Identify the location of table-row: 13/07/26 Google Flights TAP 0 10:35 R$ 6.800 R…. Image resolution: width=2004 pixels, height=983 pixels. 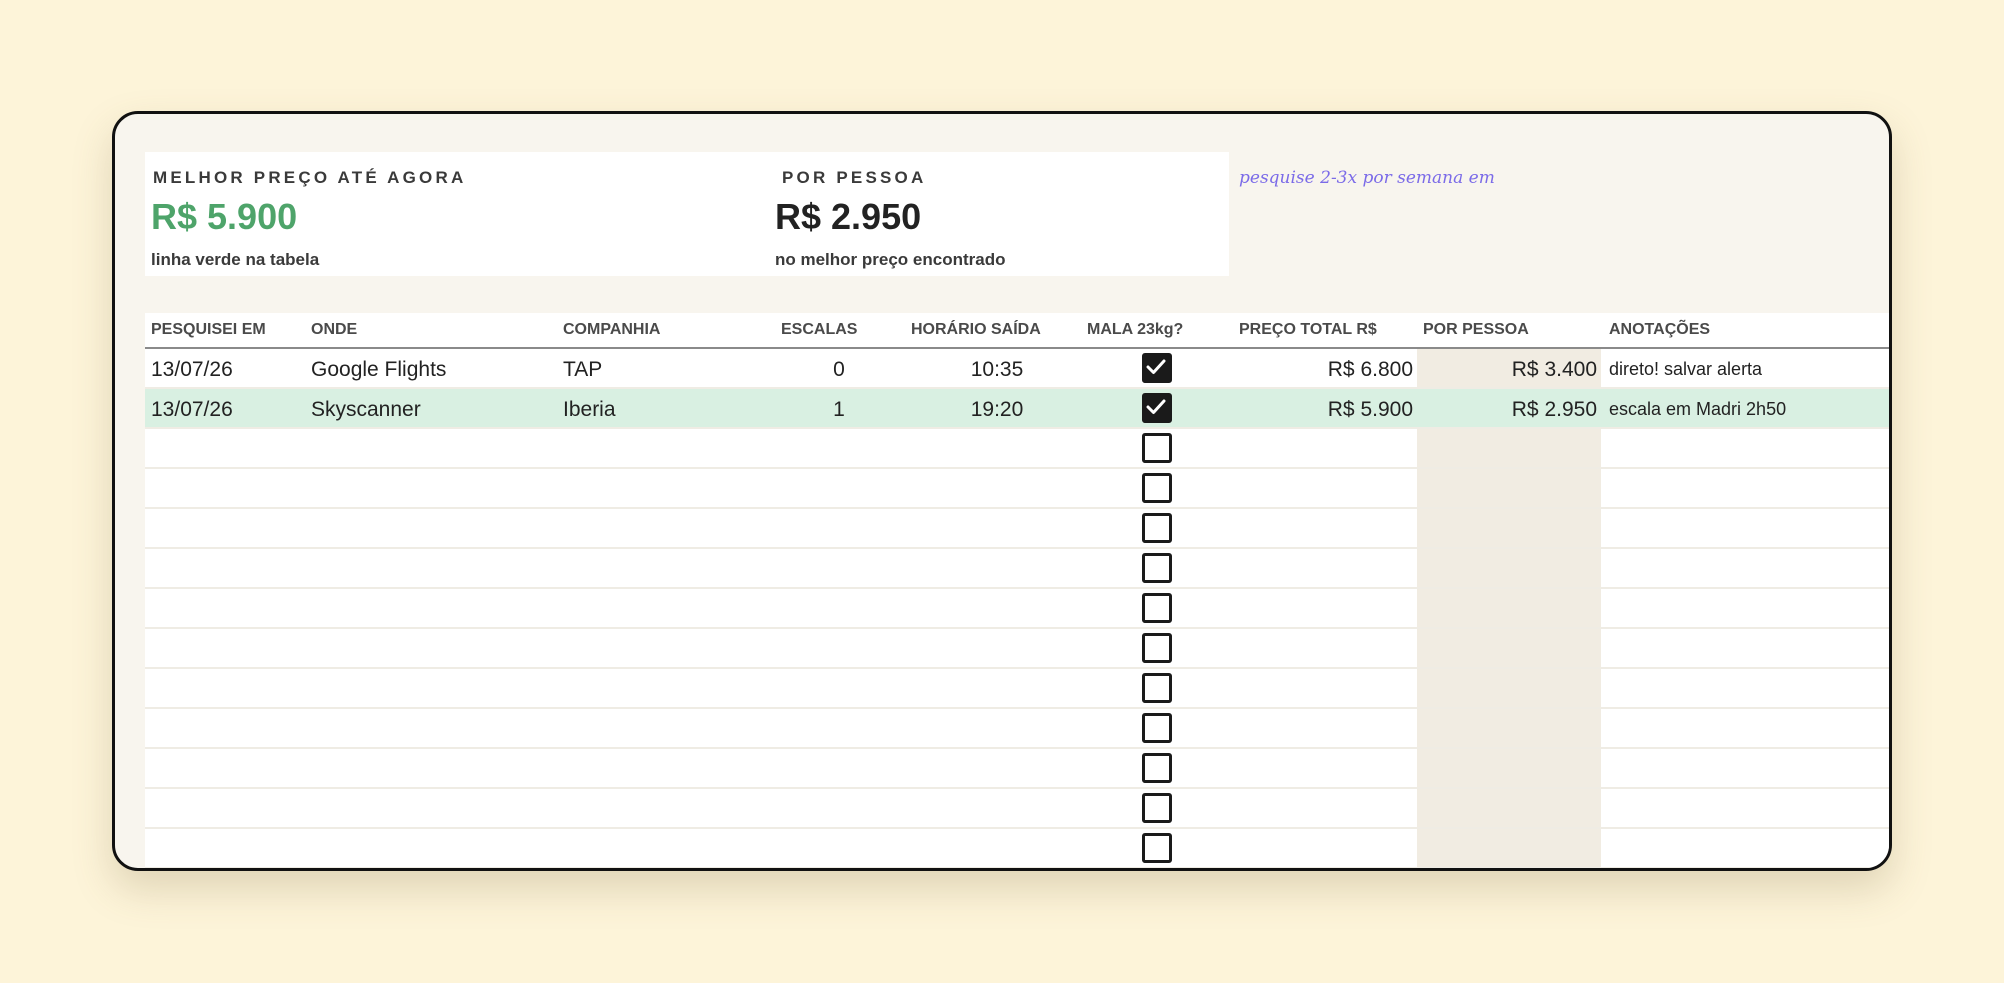
(1017, 369).